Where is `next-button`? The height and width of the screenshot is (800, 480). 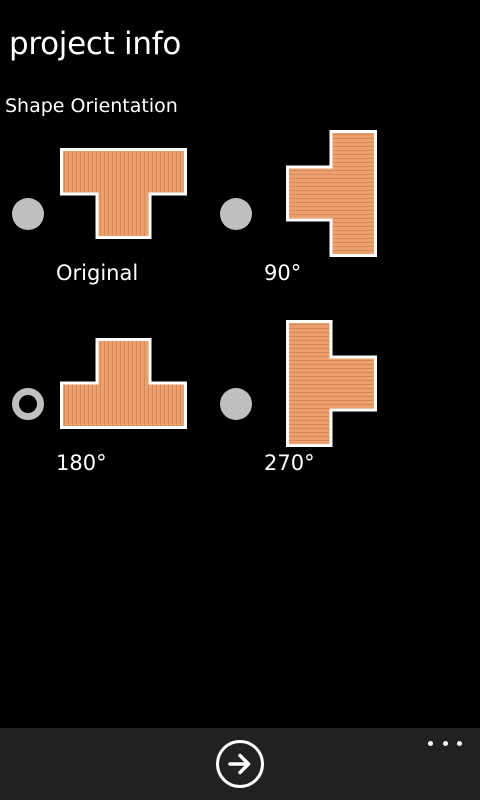
next-button is located at coordinates (240, 764).